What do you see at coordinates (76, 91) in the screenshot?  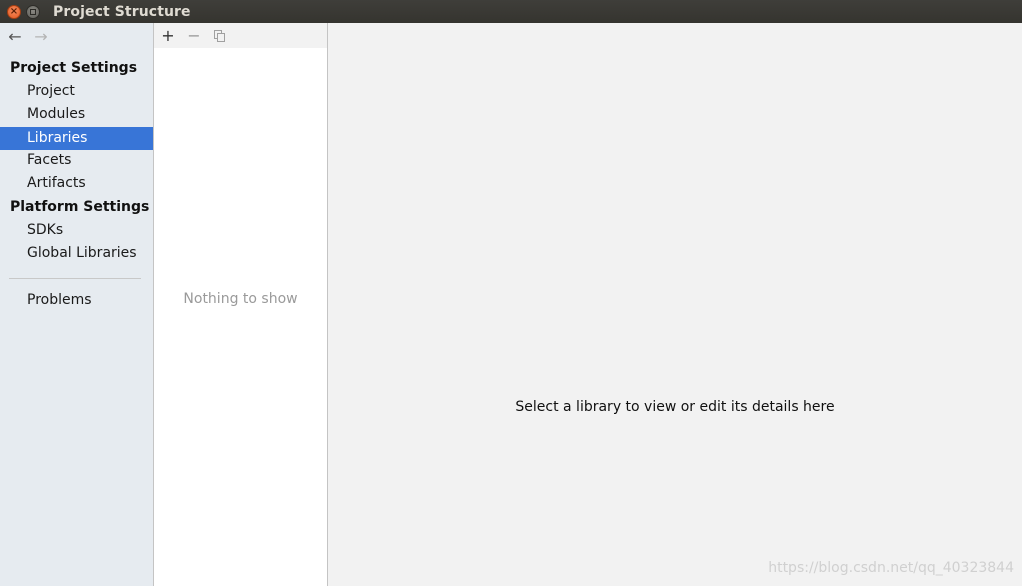 I see `sidebar-item-project: Project` at bounding box center [76, 91].